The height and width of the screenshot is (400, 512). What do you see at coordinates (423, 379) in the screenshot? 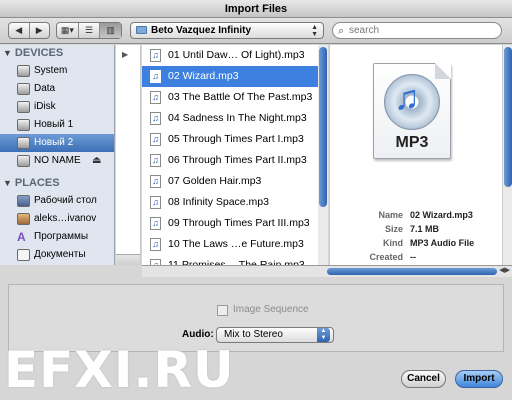
I see `cancel-button: Cancel` at bounding box center [423, 379].